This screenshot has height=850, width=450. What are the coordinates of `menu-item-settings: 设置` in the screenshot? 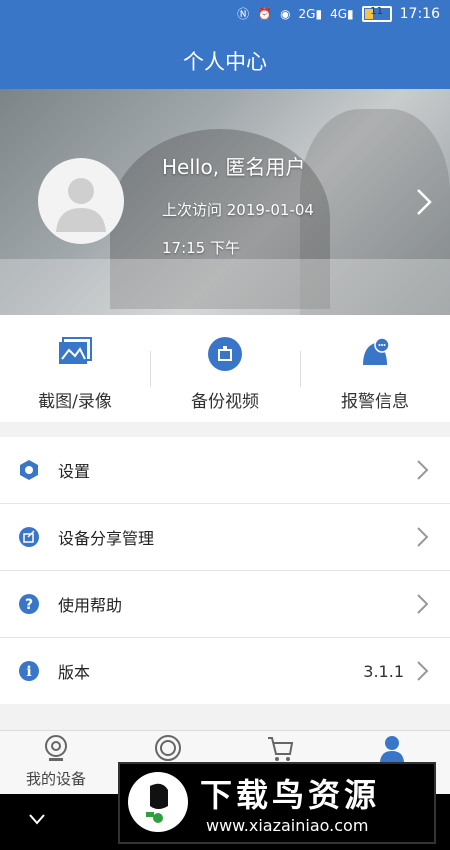 It's located at (225, 470).